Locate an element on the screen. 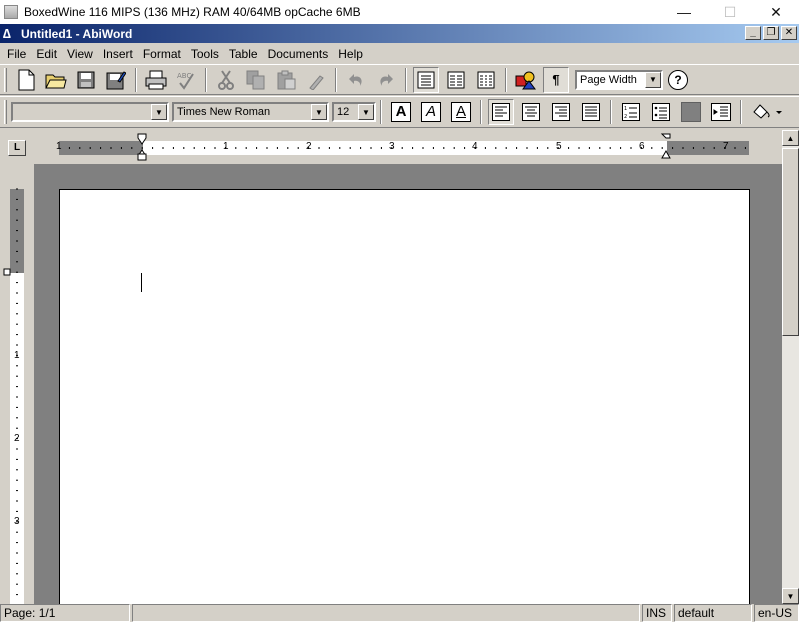 The image size is (799, 622). svg-text: 1 is located at coordinates (625, 109).